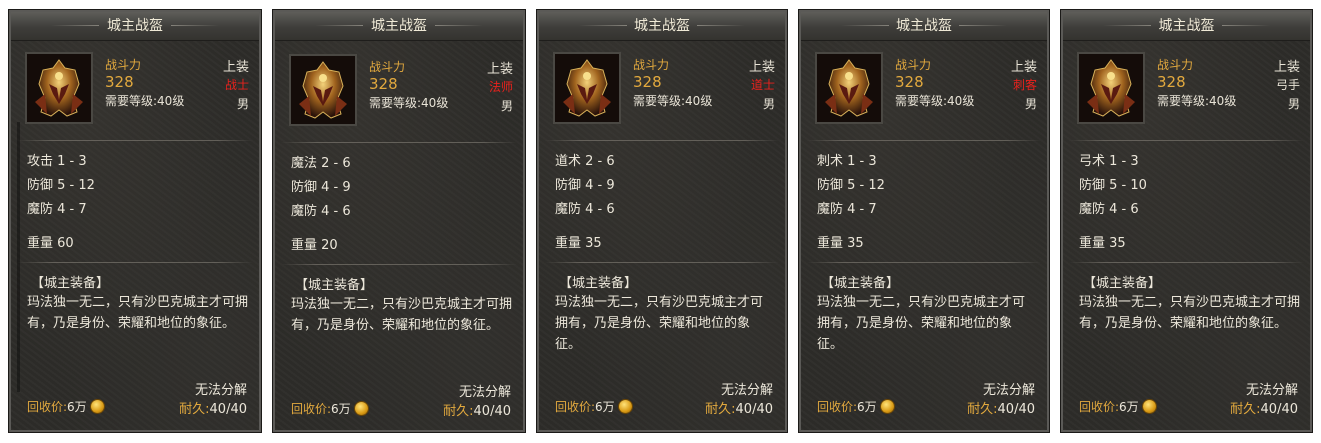  What do you see at coordinates (500, 87) in the screenshot?
I see `class-label: 法师` at bounding box center [500, 87].